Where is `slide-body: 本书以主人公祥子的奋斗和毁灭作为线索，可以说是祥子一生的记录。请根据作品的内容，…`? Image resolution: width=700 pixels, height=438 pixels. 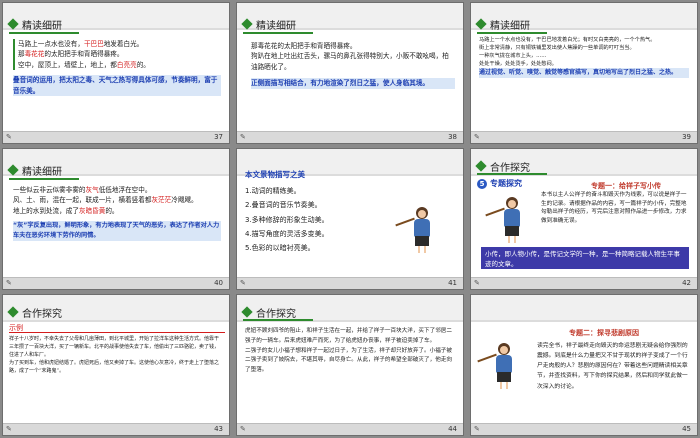
slide-body: 本书以主人公祥子的奋斗和毁灭作为线索，可以说是祥子一生的记录。请根据作品的内容，… is located at coordinates (614, 208).